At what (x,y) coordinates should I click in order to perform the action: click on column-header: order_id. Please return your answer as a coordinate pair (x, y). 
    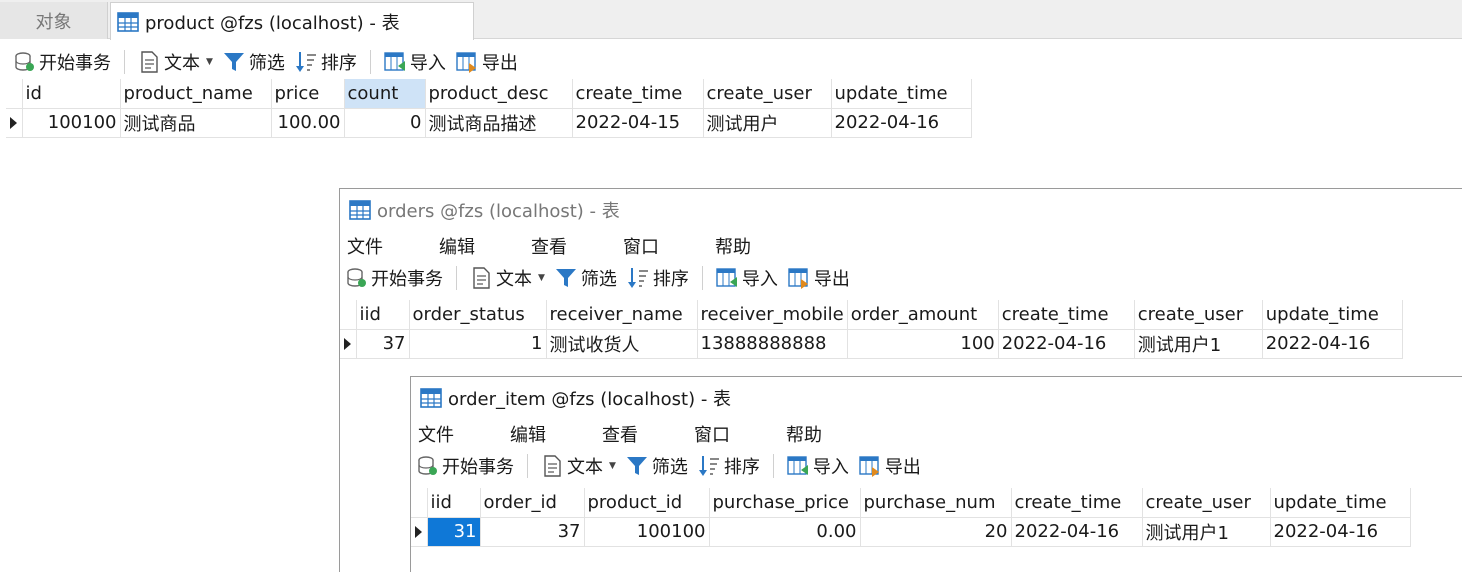
    Looking at the image, I should click on (532, 503).